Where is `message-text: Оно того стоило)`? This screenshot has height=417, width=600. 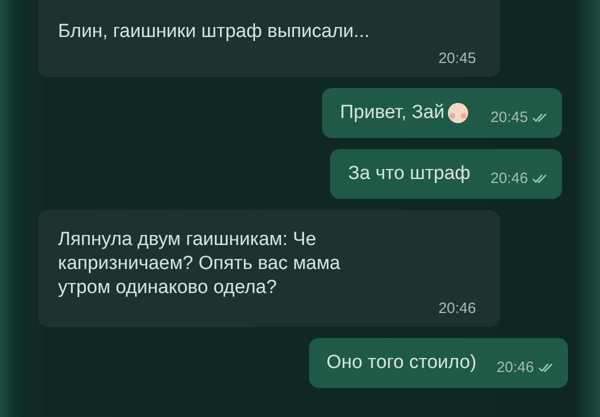
message-text: Оно того стоило) is located at coordinates (401, 363).